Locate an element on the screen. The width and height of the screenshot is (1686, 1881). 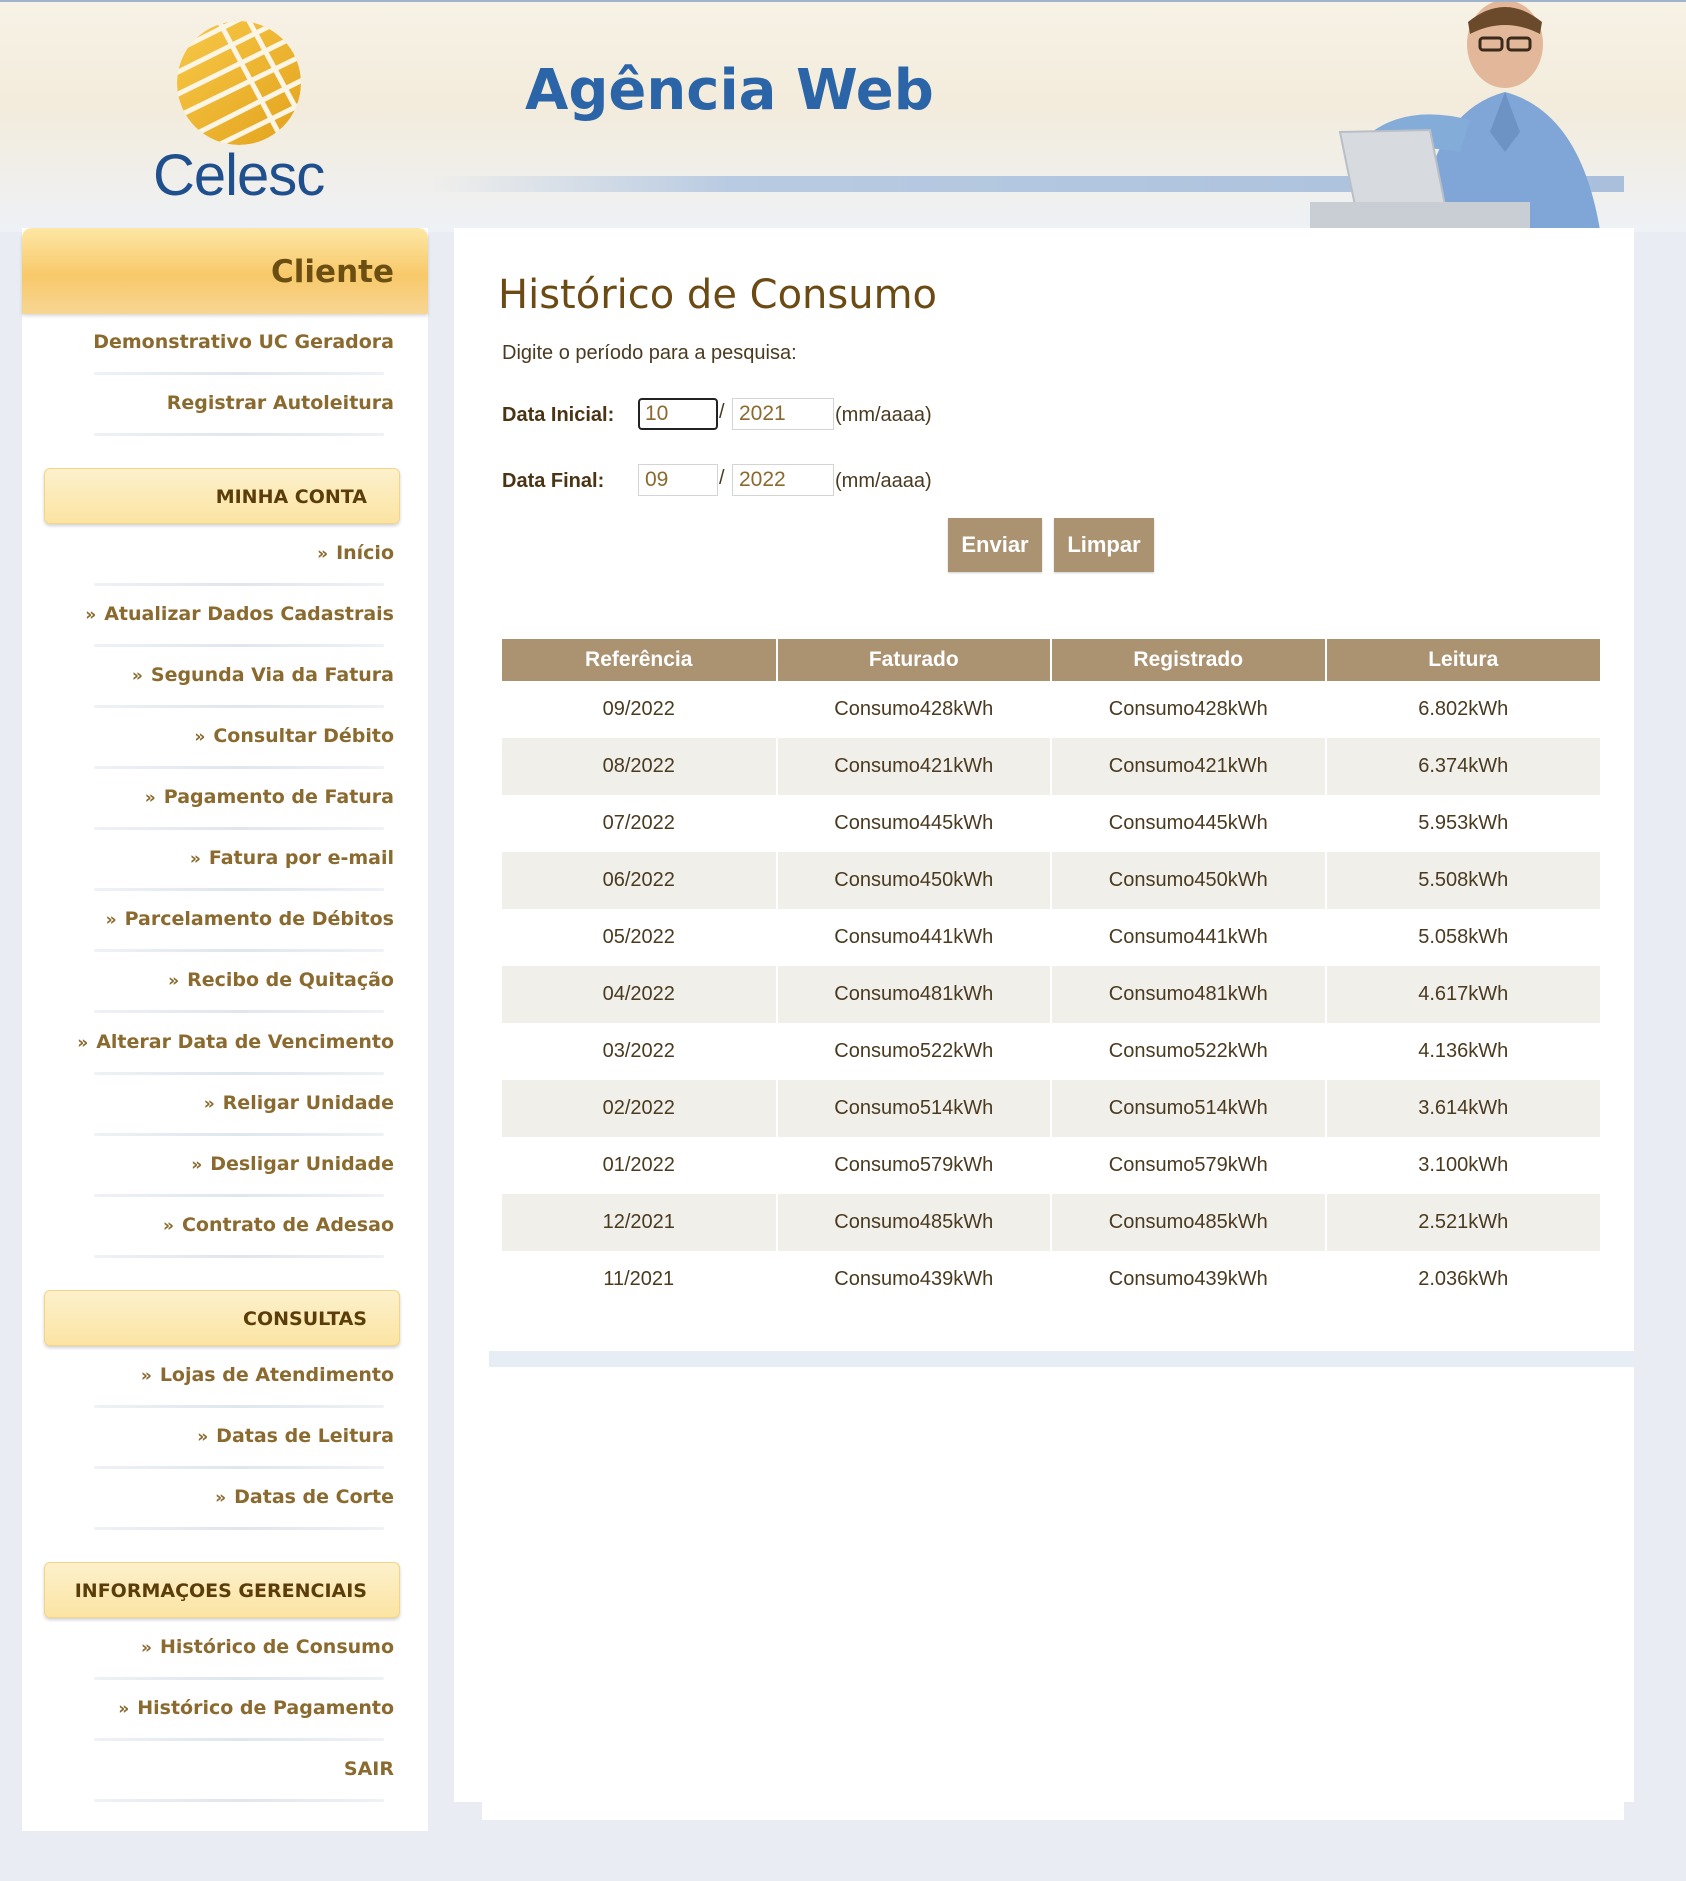
cell-registrado: Consumo421kWh is located at coordinates (1188, 766).